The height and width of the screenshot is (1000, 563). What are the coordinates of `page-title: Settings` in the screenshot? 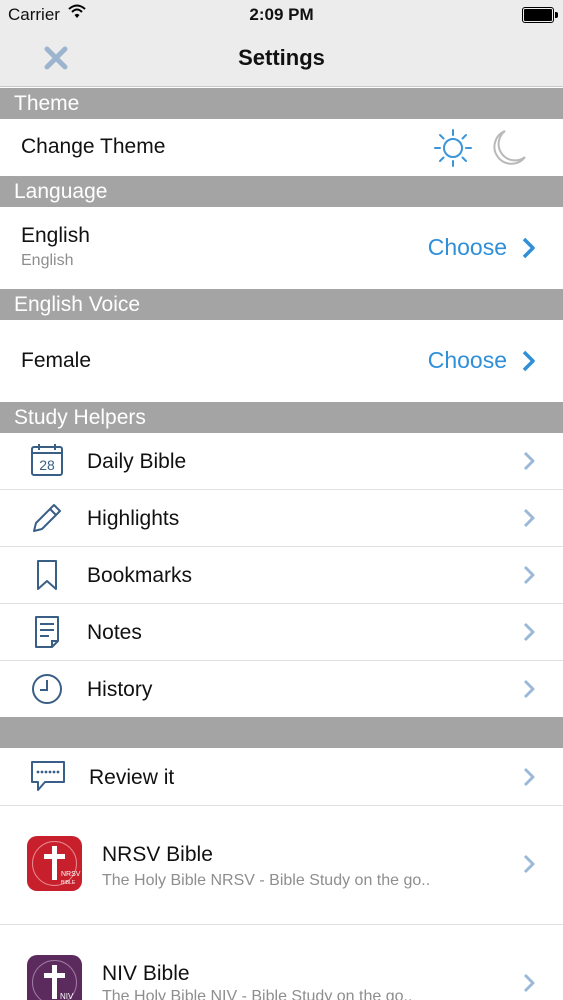 It's located at (281, 57).